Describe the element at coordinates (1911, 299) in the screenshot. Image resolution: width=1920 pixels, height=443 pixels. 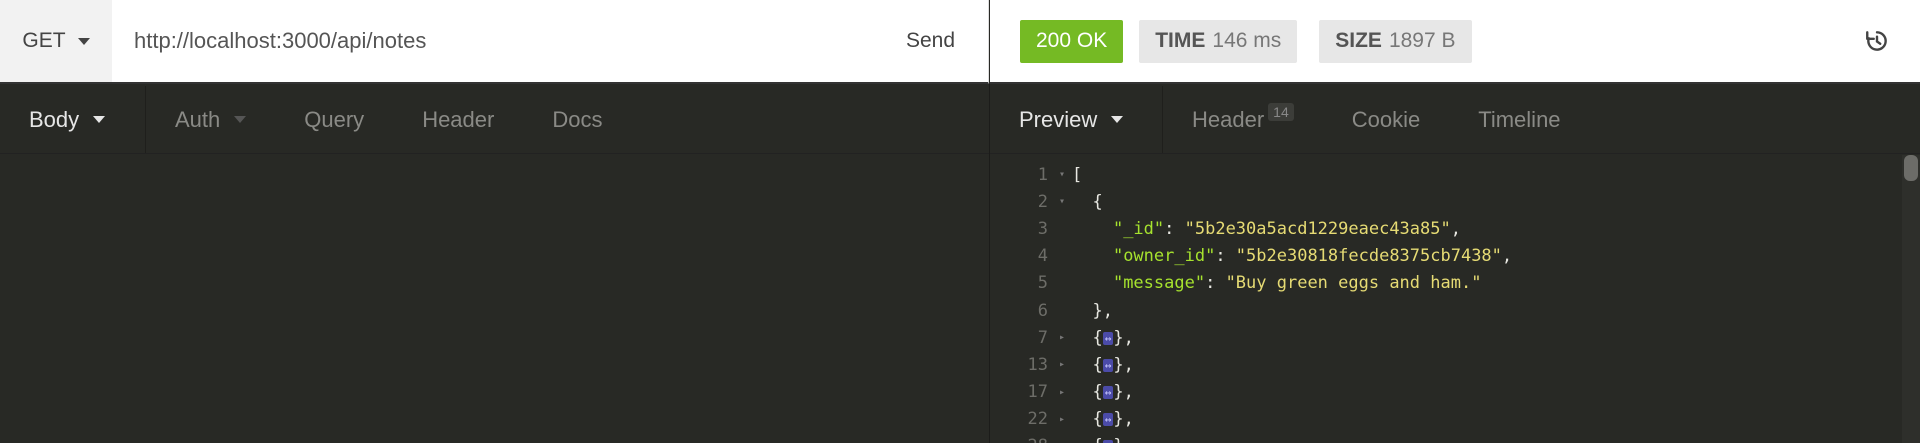
I see `vertical-scrollbar` at that location.